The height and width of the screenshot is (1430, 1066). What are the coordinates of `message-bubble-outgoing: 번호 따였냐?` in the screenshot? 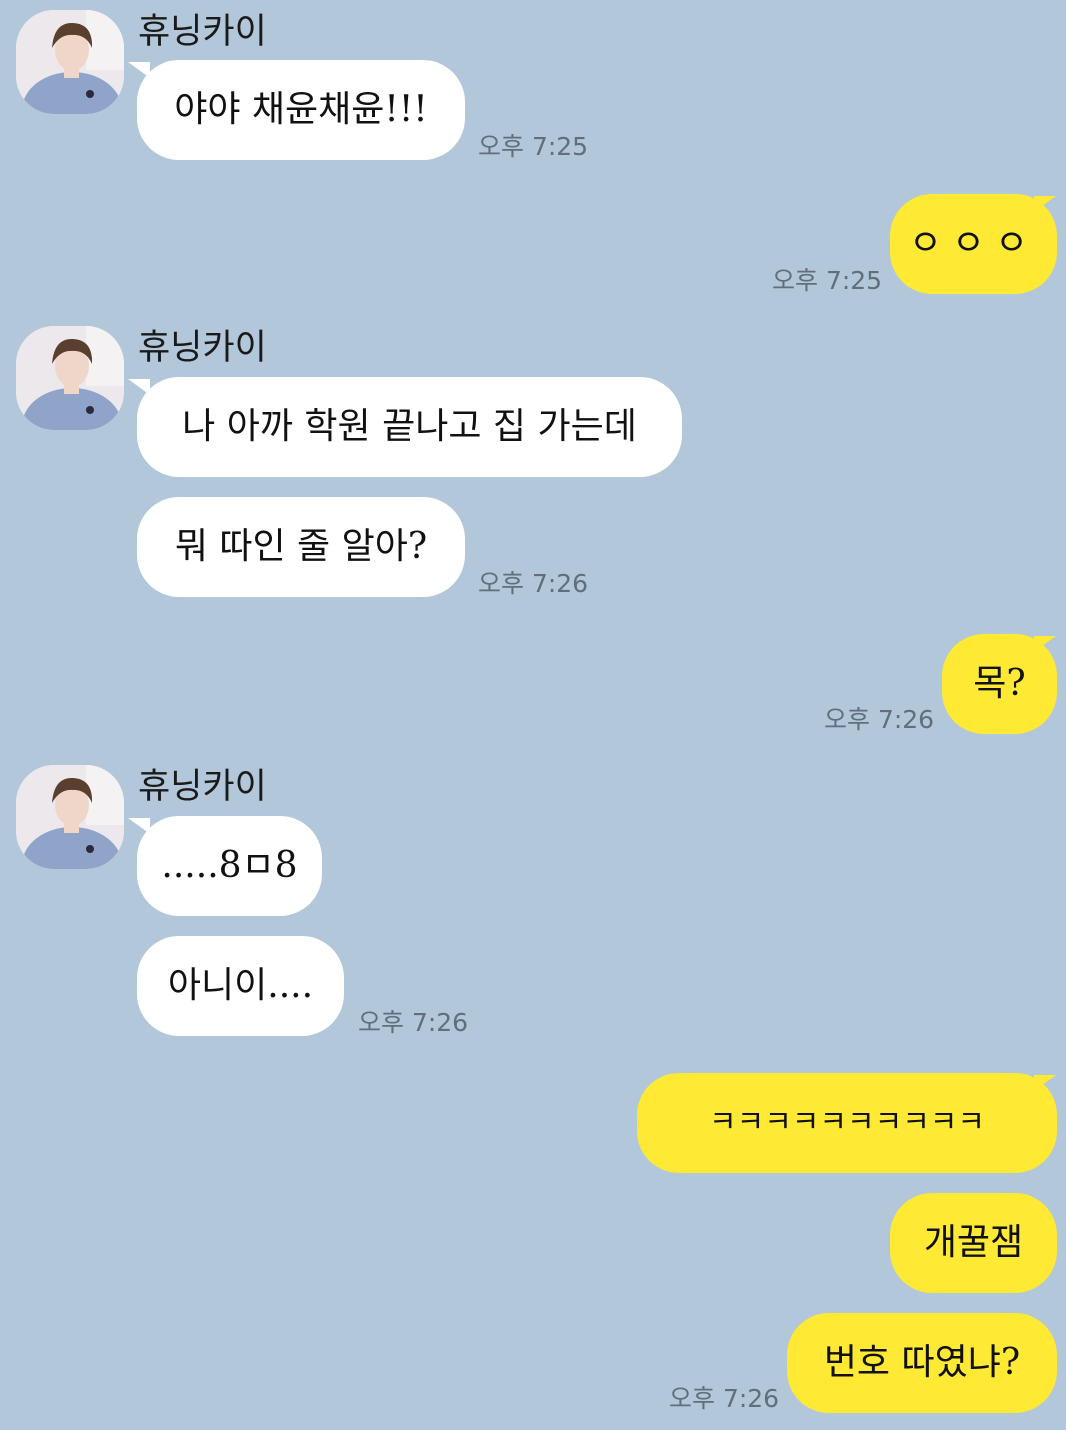 It's located at (922, 1363).